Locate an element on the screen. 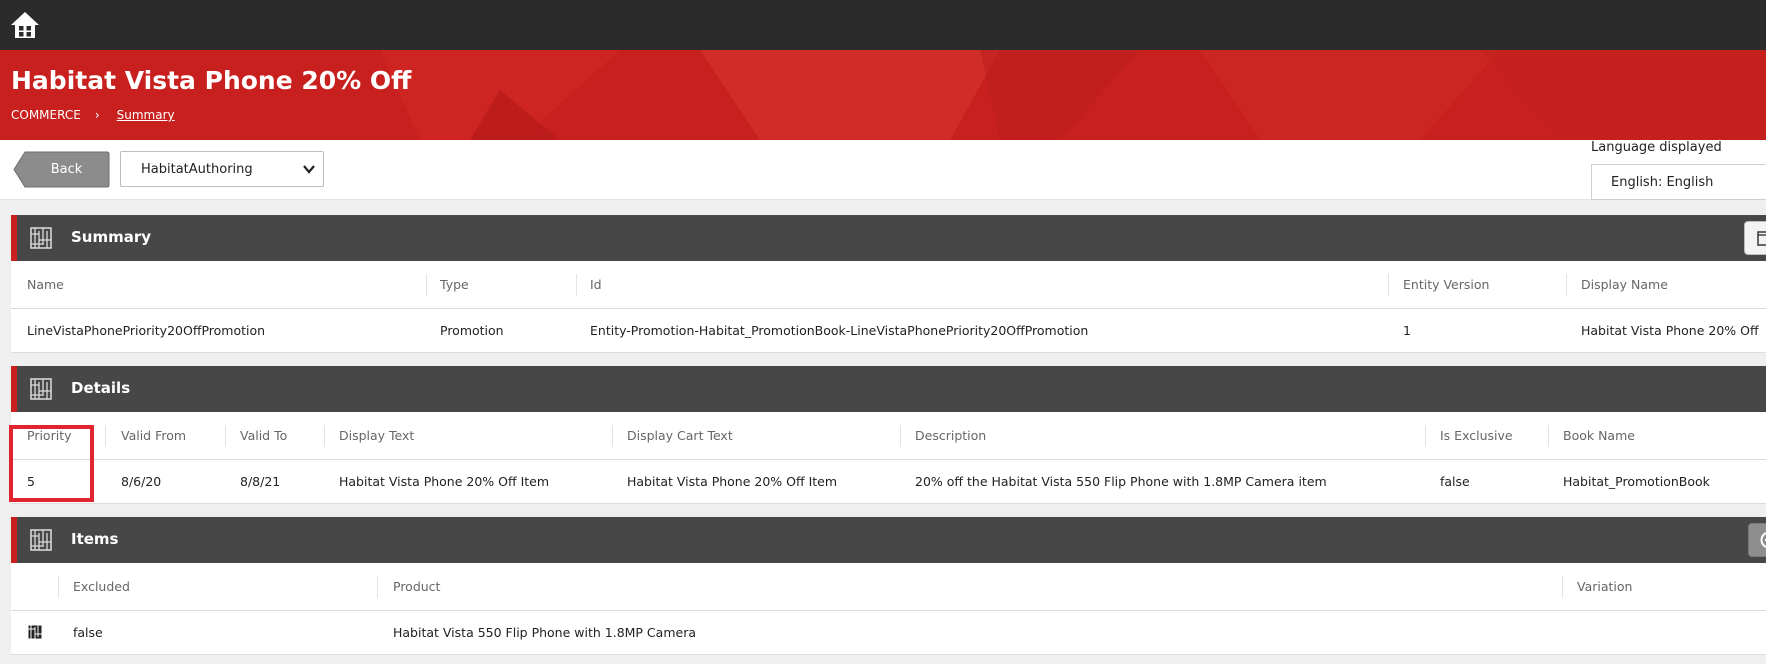 The image size is (1766, 664). valid-to-cell: 8/8/21 is located at coordinates (260, 481).